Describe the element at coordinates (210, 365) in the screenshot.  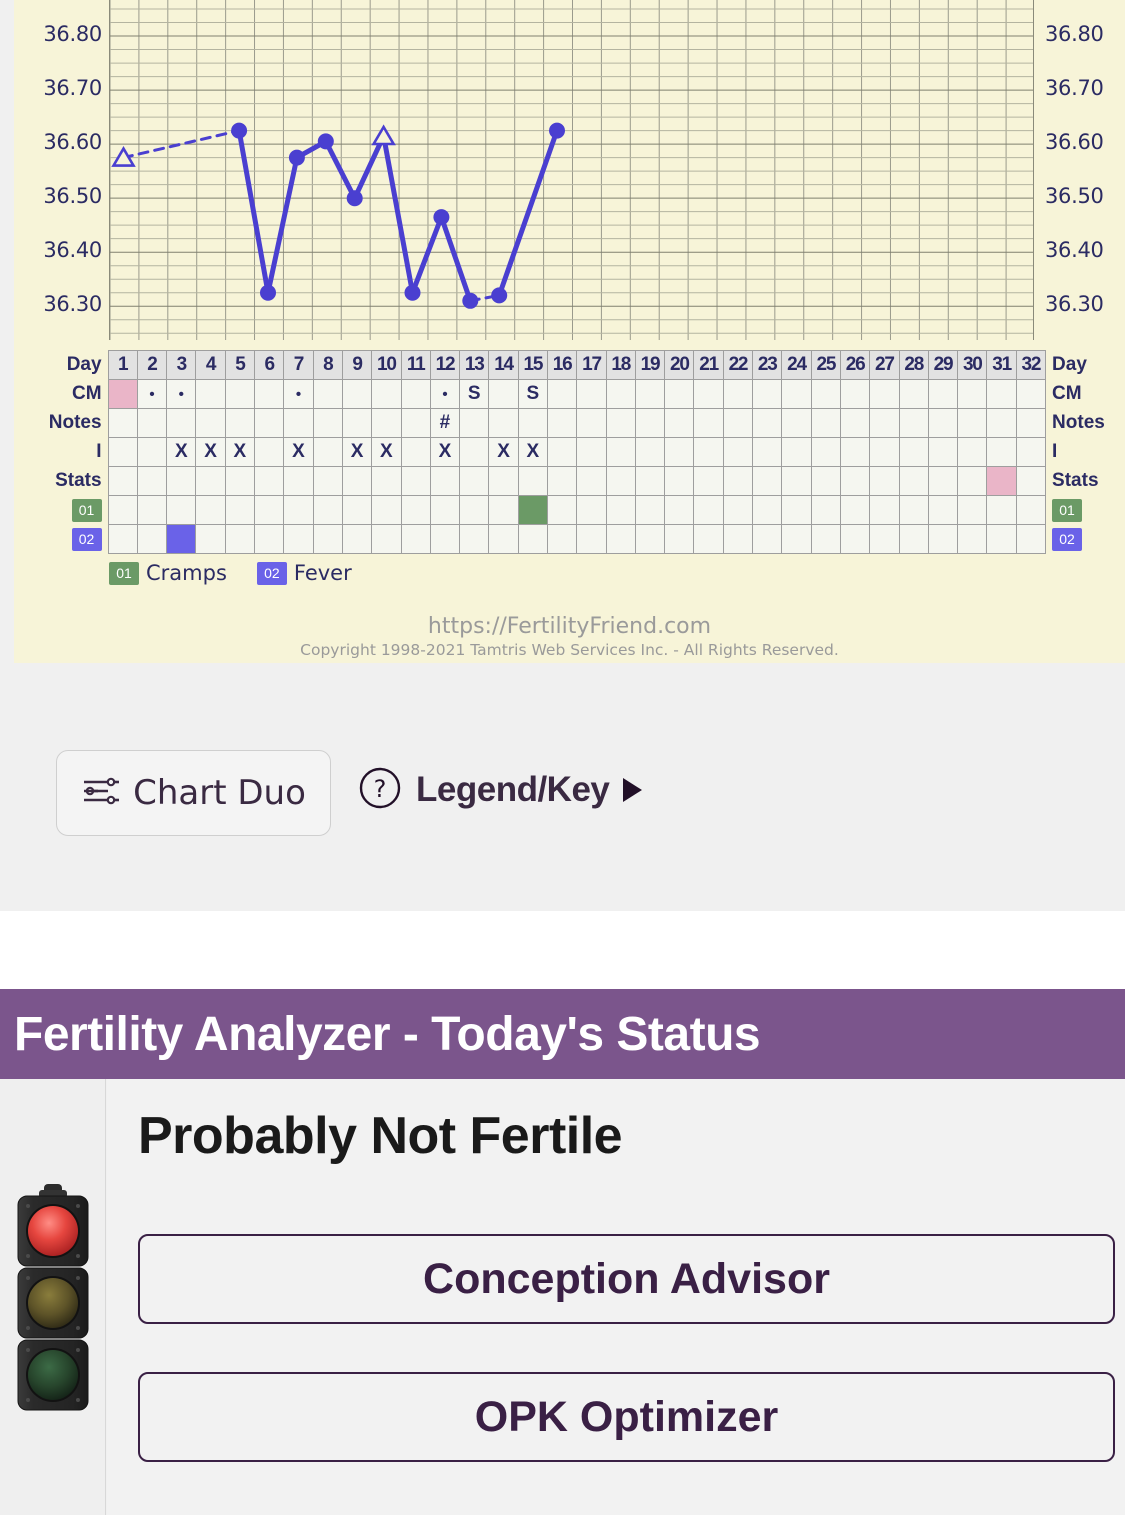
I see `day-header-4: 4` at that location.